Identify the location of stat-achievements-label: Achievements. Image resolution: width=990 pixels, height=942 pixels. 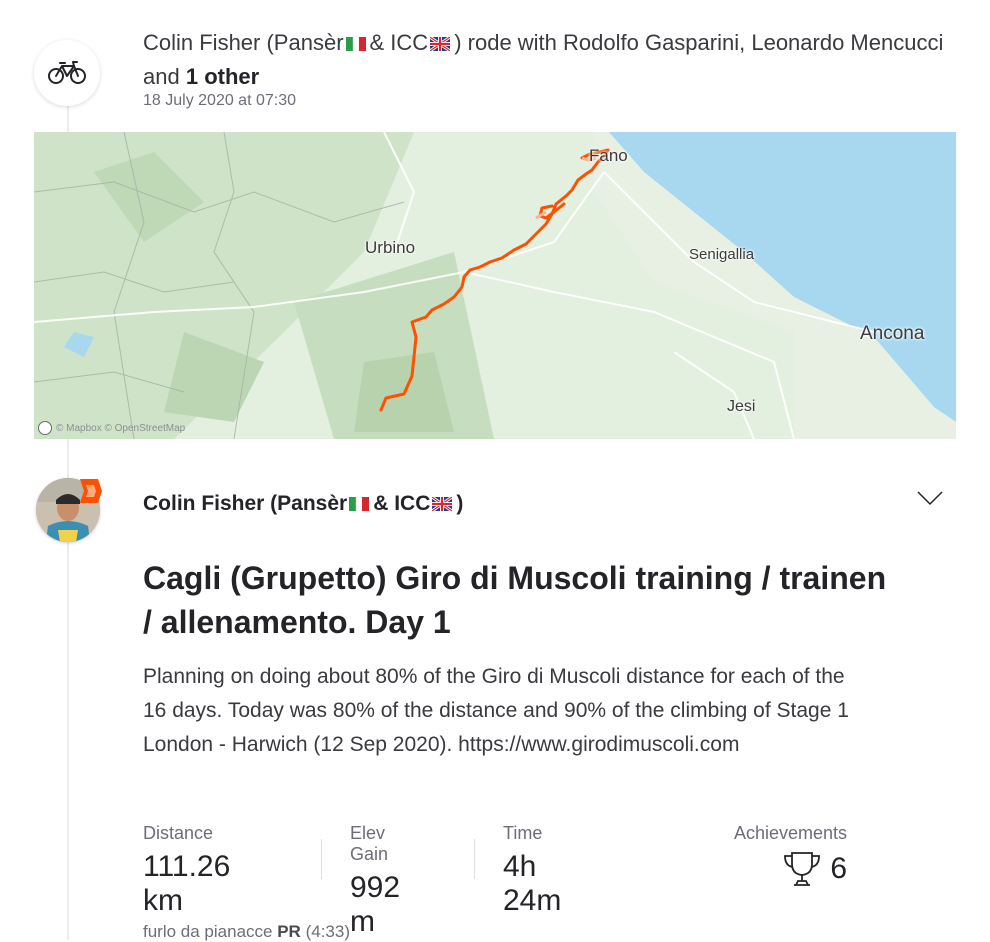
(790, 833).